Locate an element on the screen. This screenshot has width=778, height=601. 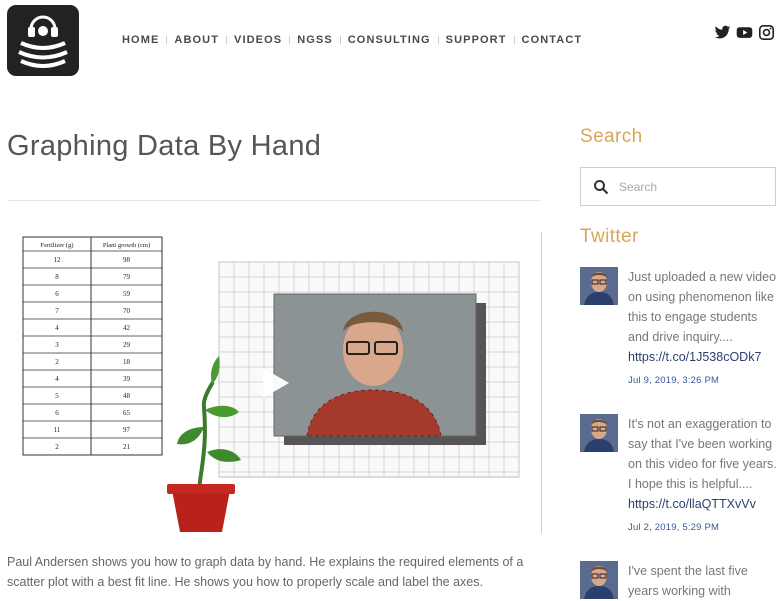
nav-contact: CONTACT is located at coordinates (552, 40).